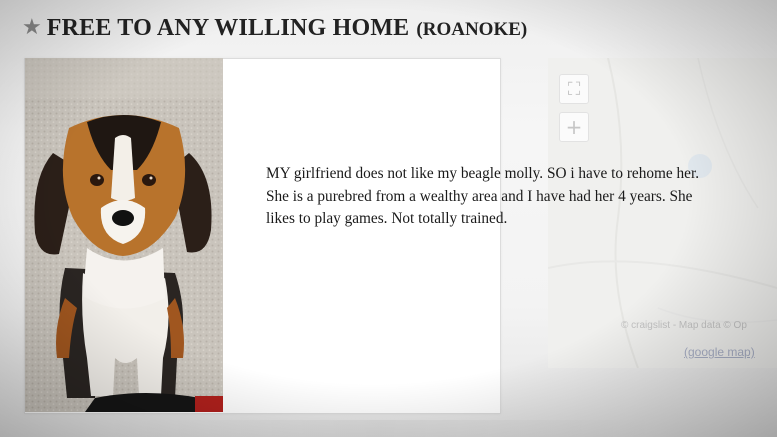 This screenshot has height=437, width=777. I want to click on google-map-link: (google map), so click(719, 352).